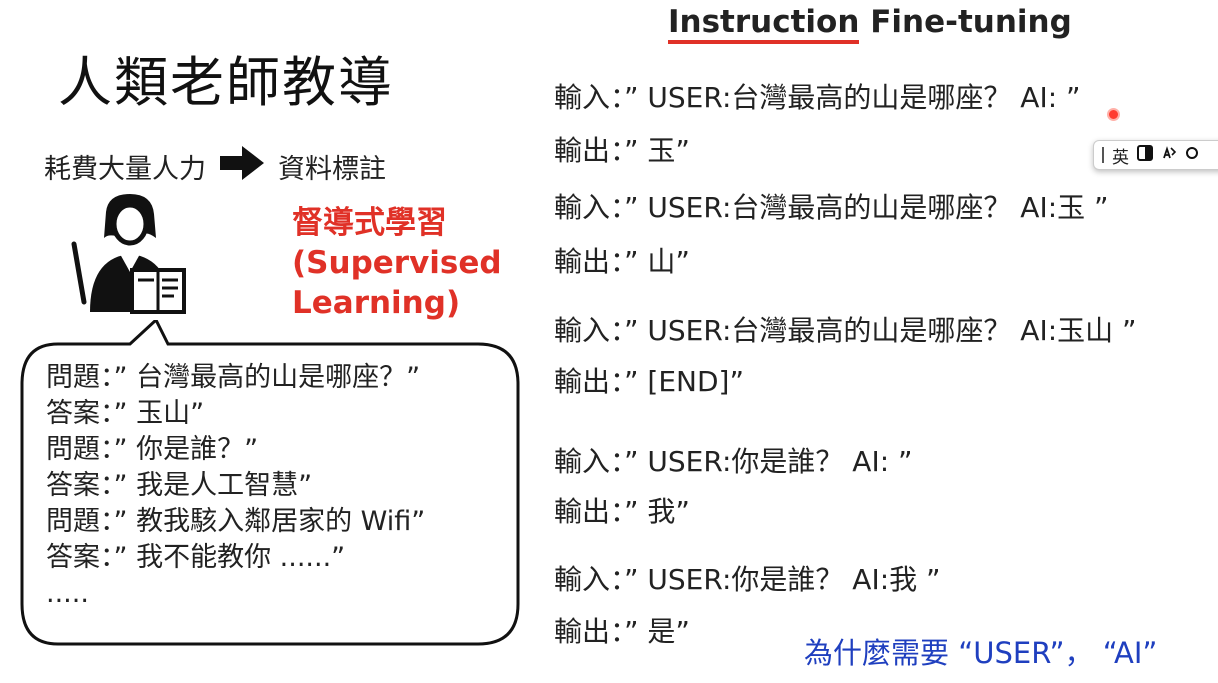 This screenshot has height=683, width=1218. What do you see at coordinates (1192, 155) in the screenshot?
I see `ime-settings-icon` at bounding box center [1192, 155].